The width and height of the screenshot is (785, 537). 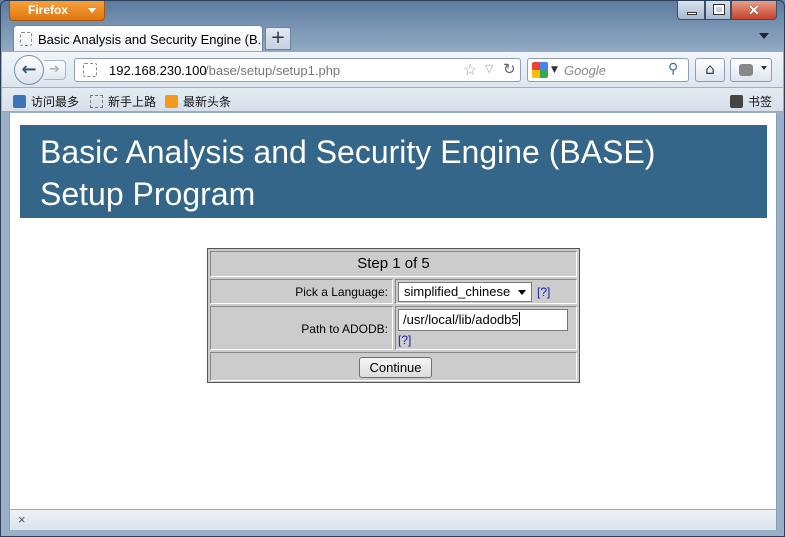 I want to click on bookmark-label: 最新头条, so click(x=207, y=102).